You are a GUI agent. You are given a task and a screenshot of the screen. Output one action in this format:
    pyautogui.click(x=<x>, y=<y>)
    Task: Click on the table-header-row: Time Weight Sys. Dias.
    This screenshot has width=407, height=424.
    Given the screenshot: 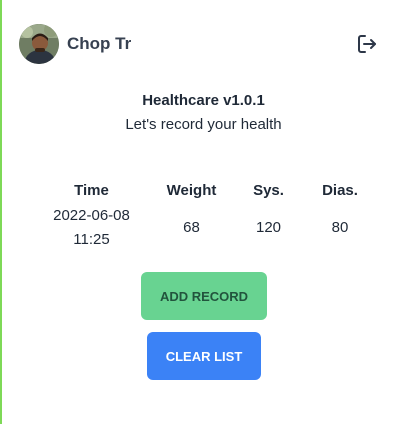 What is the action you would take?
    pyautogui.click(x=201, y=190)
    